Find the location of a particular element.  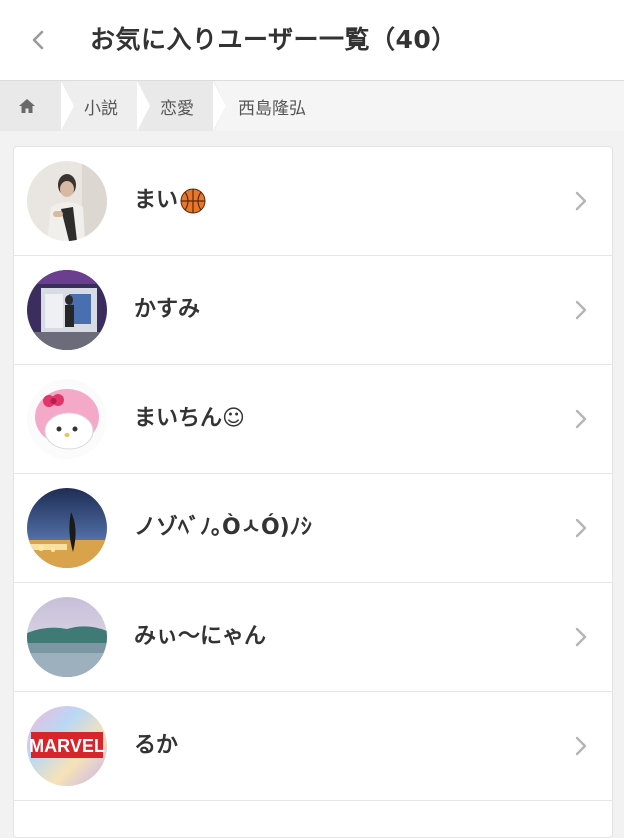

list-item: MARVEL るか is located at coordinates (313, 746).